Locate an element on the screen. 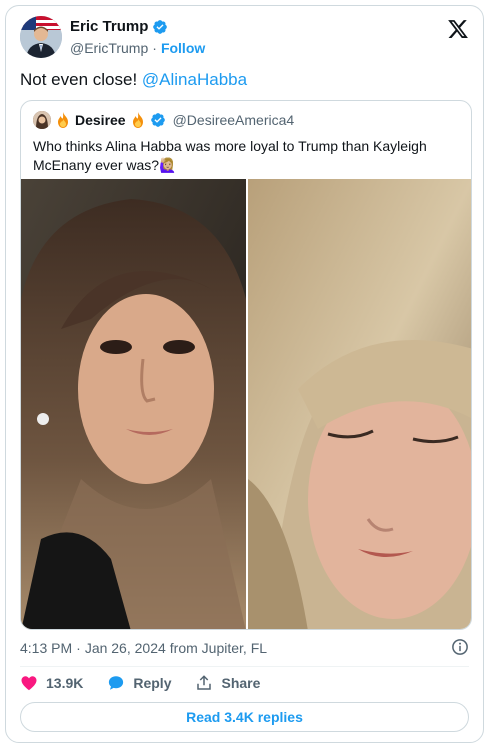  like-button: 13.9K is located at coordinates (51, 683).